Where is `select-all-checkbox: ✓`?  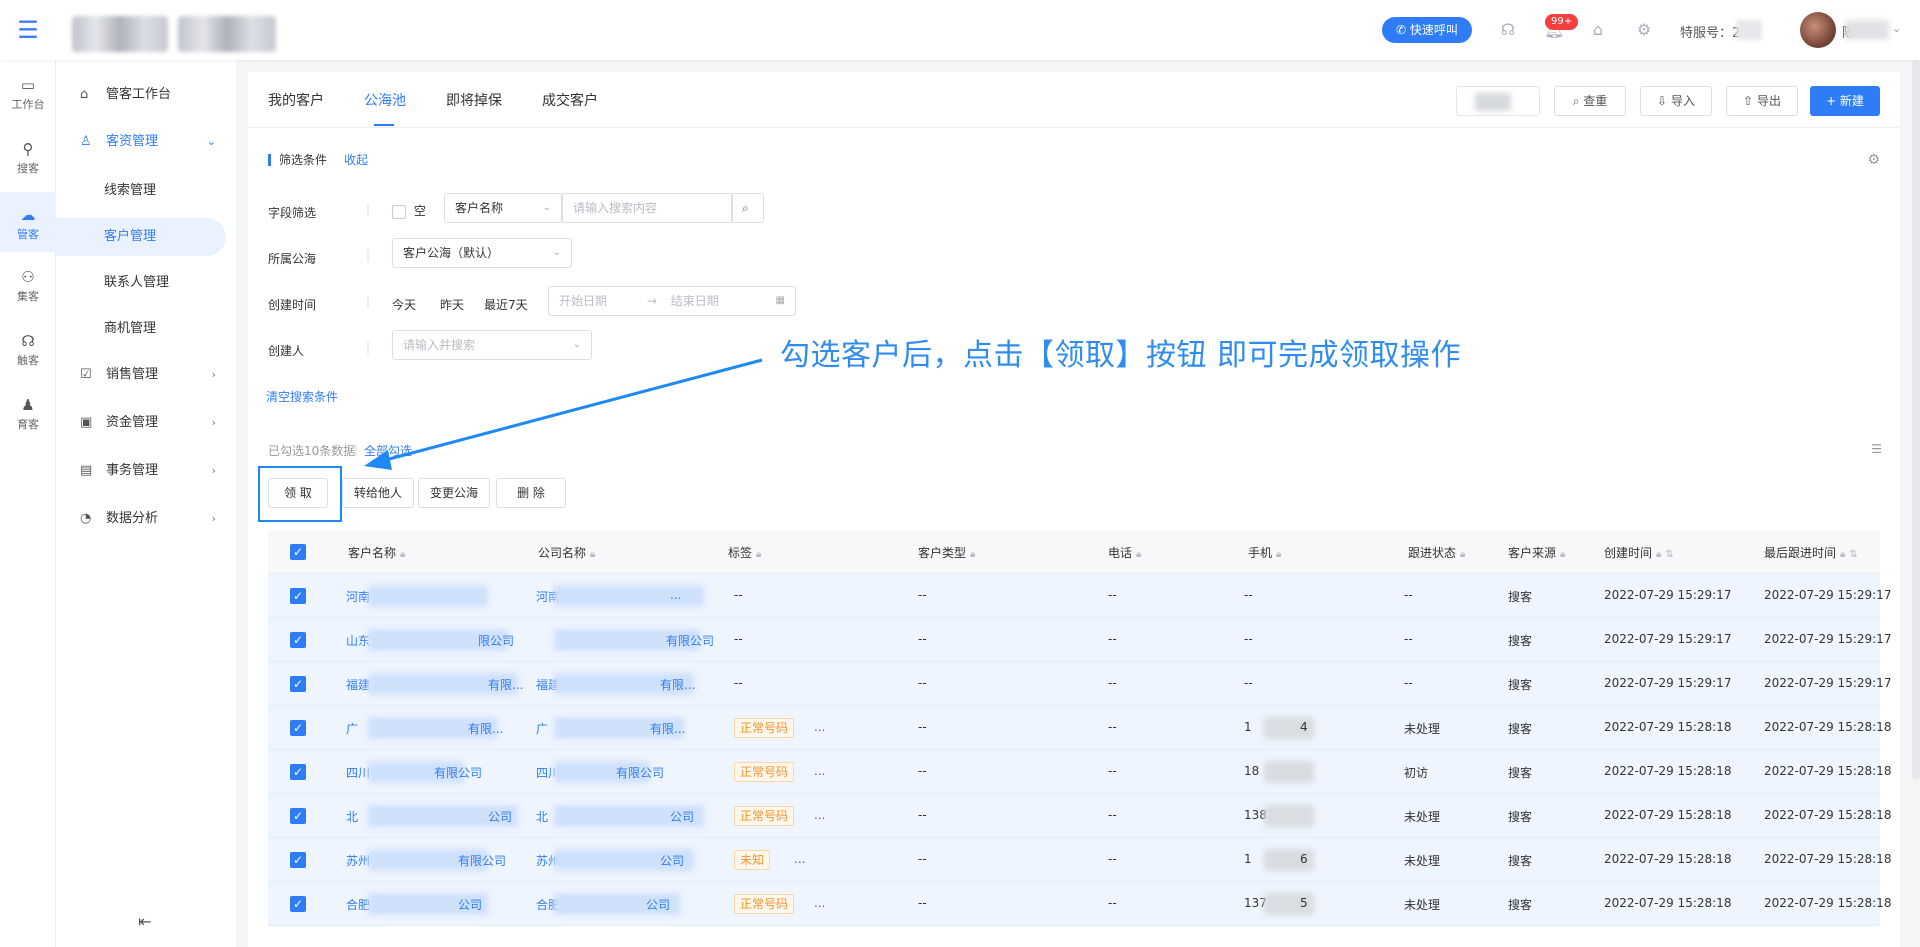 select-all-checkbox: ✓ is located at coordinates (298, 552).